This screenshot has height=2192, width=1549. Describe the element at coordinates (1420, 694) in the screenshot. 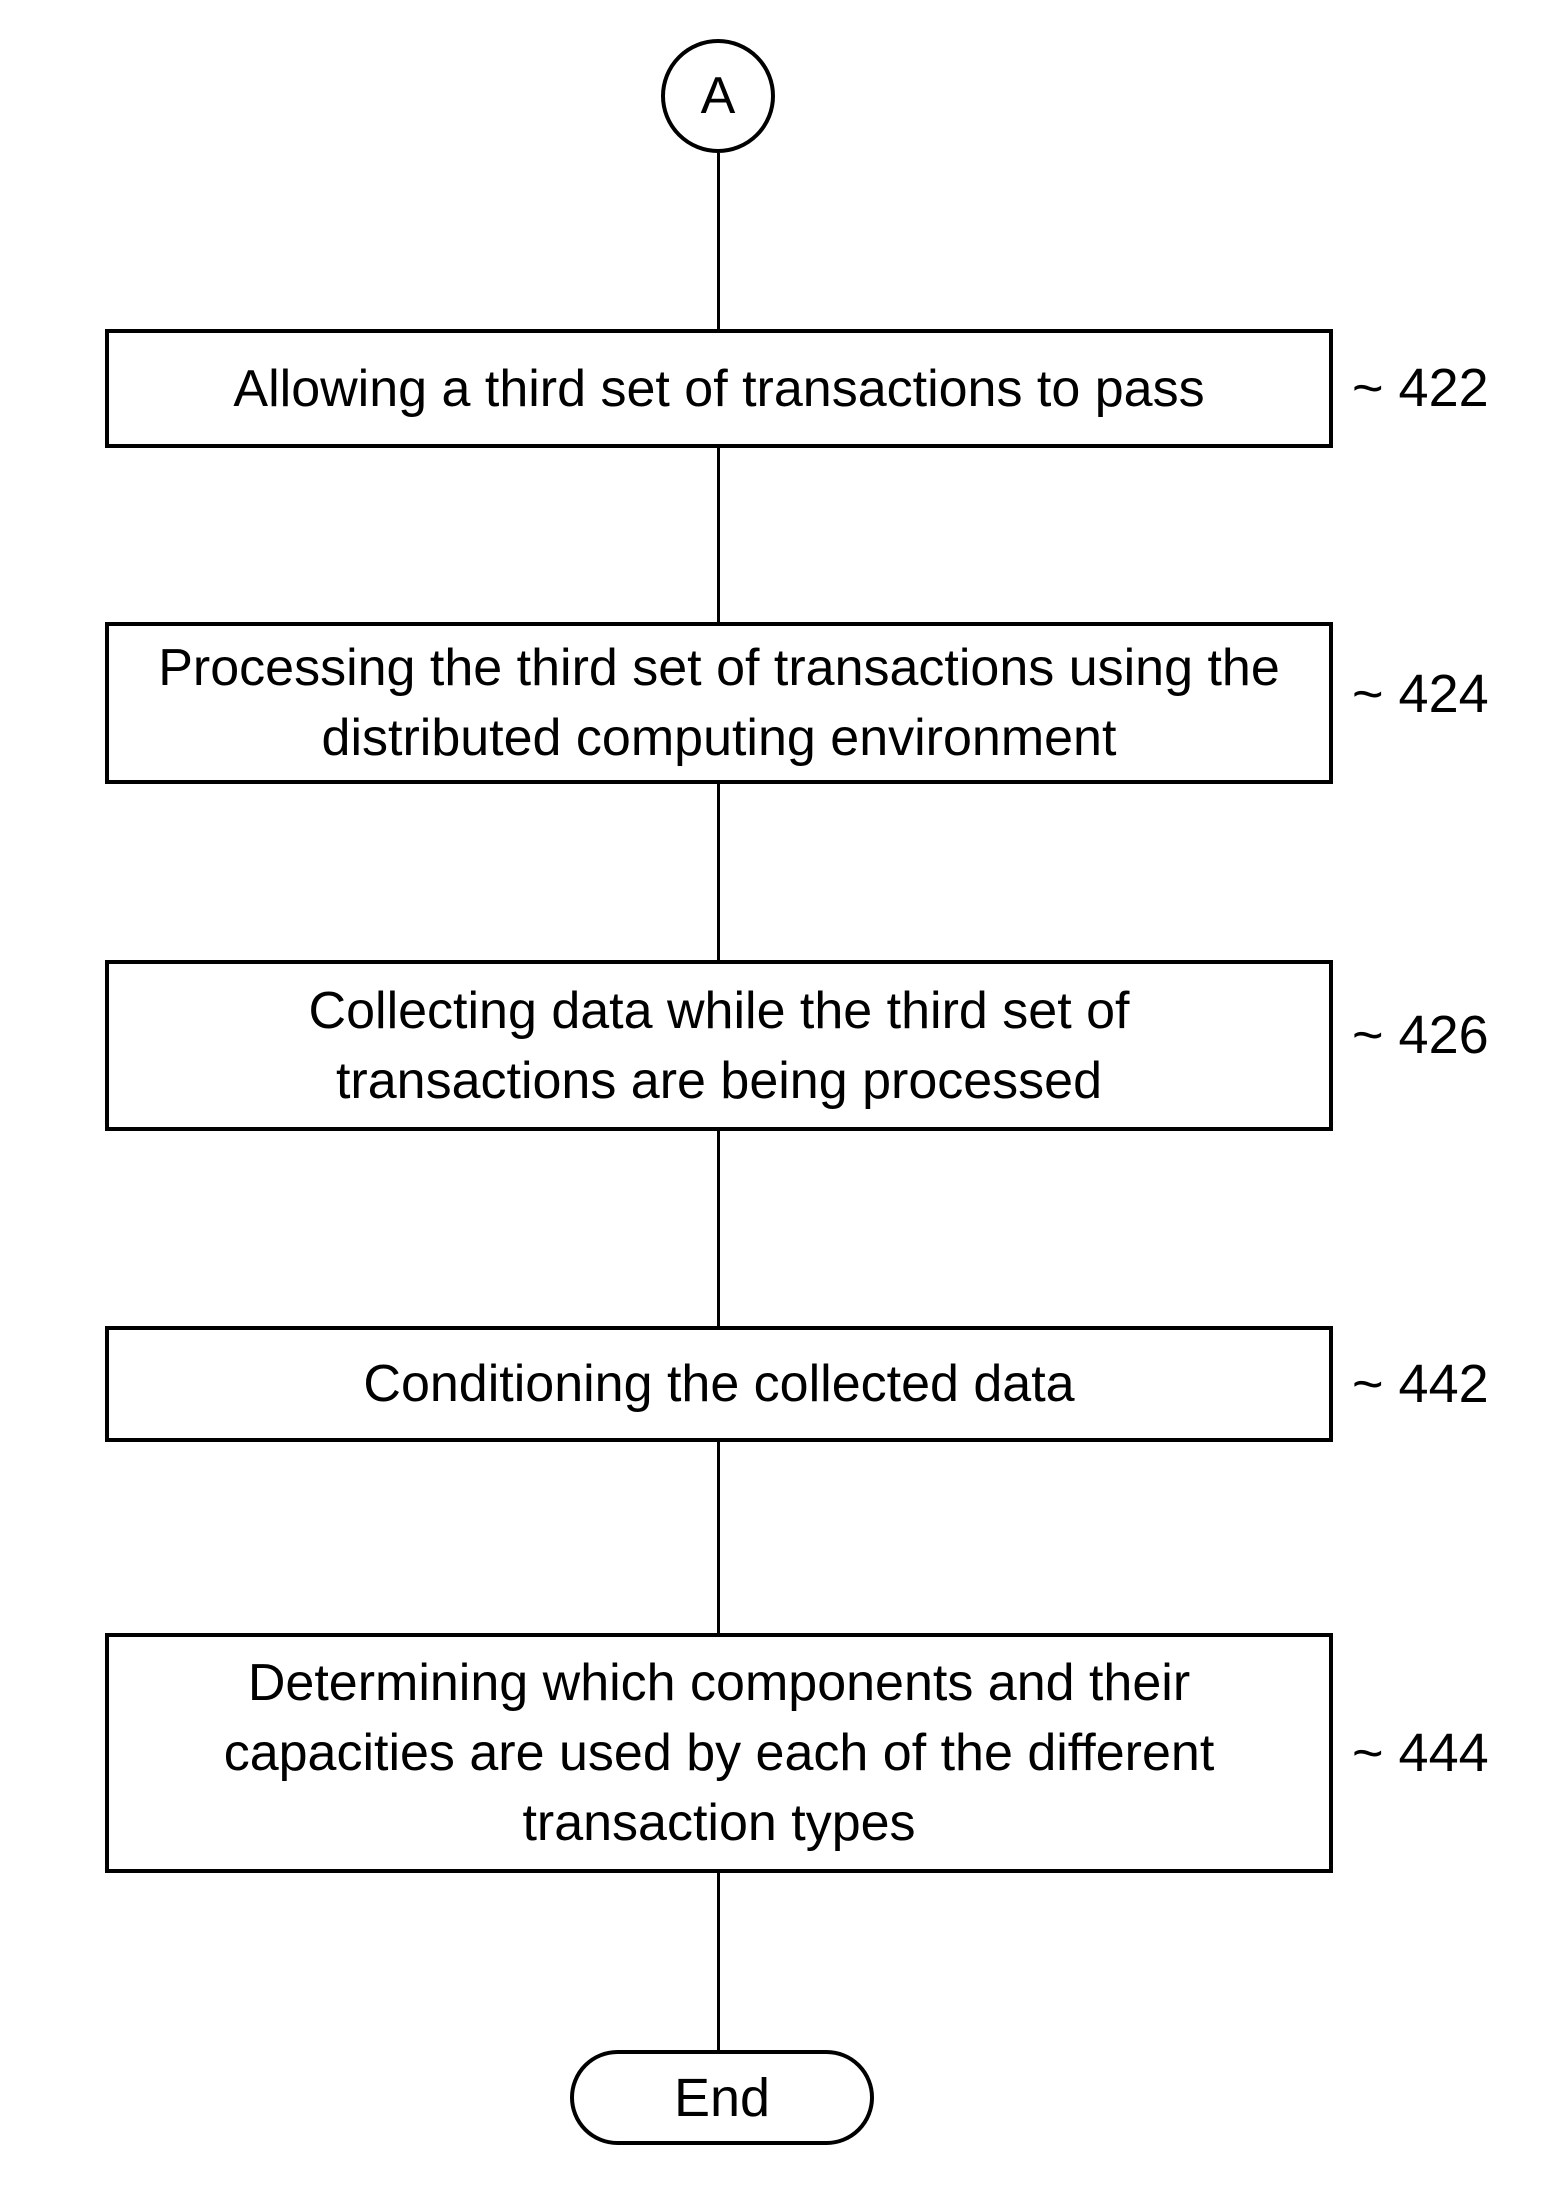

I see `step-reference-424: ~ 424` at that location.